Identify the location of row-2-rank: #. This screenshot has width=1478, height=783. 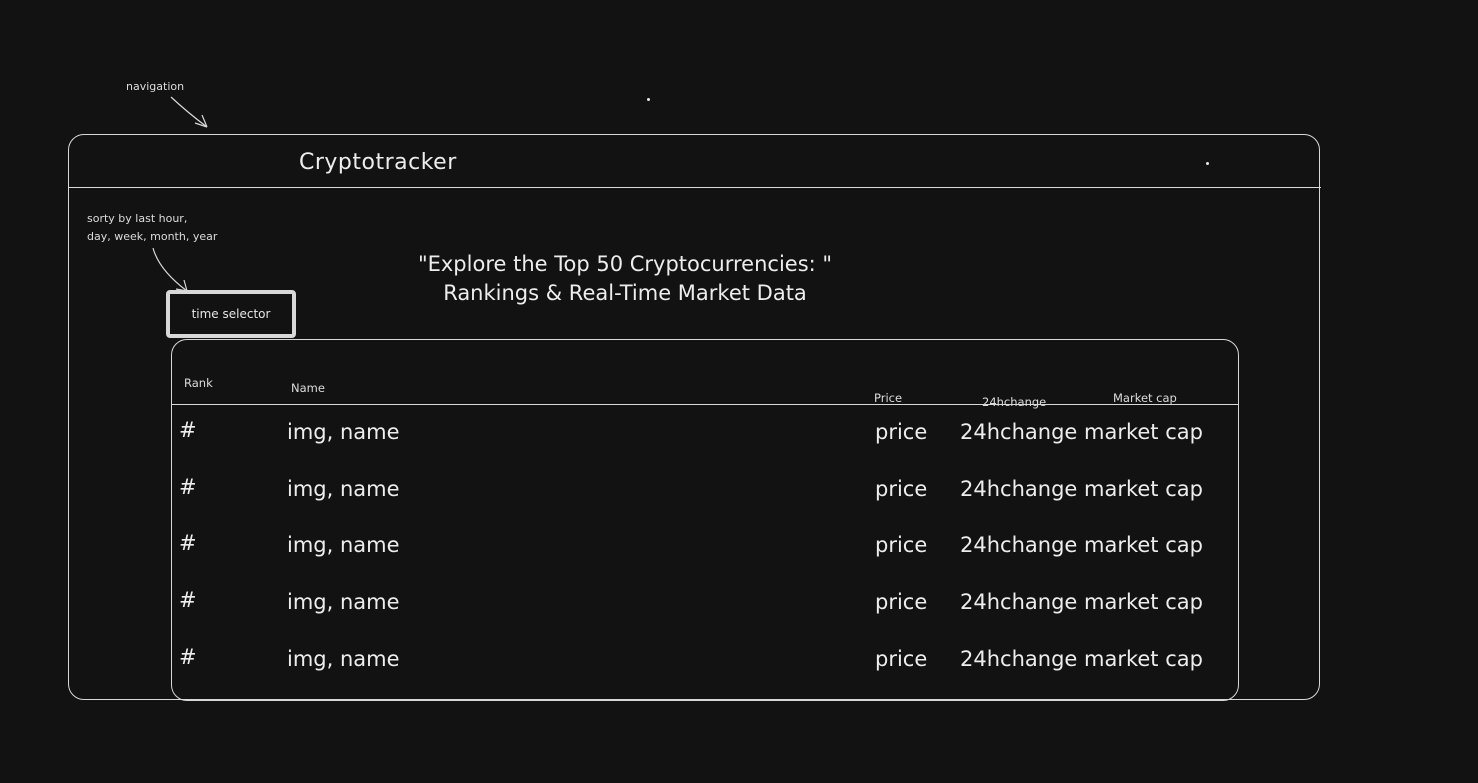
(188, 487).